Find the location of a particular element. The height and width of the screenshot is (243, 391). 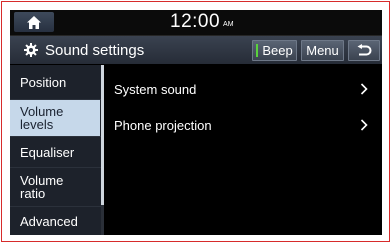

list-item-system-sound: System sound is located at coordinates (243, 89).